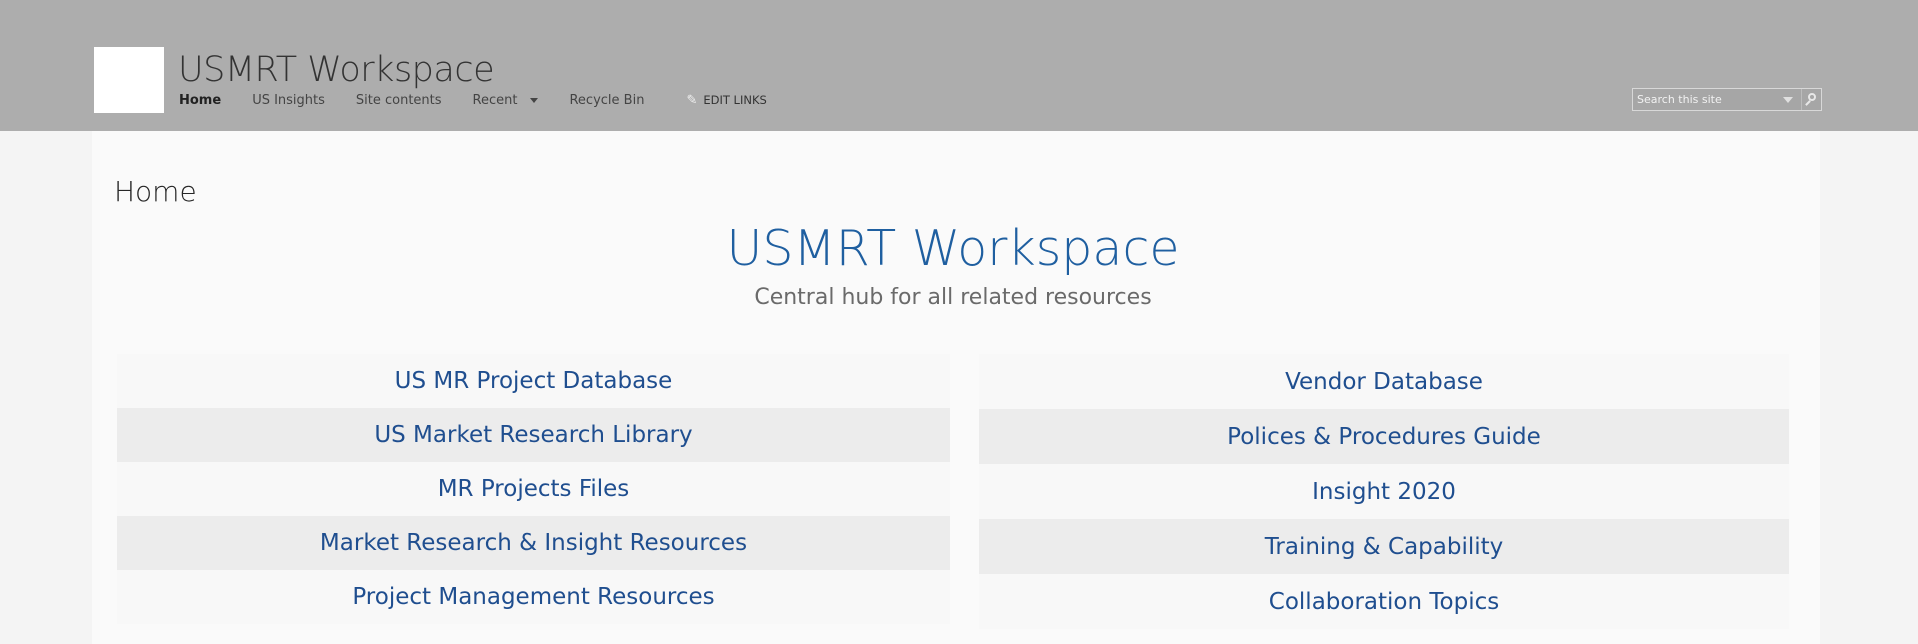 The width and height of the screenshot is (1918, 644). Describe the element at coordinates (399, 100) in the screenshot. I see `nav-item-site-contents: Site contents` at that location.